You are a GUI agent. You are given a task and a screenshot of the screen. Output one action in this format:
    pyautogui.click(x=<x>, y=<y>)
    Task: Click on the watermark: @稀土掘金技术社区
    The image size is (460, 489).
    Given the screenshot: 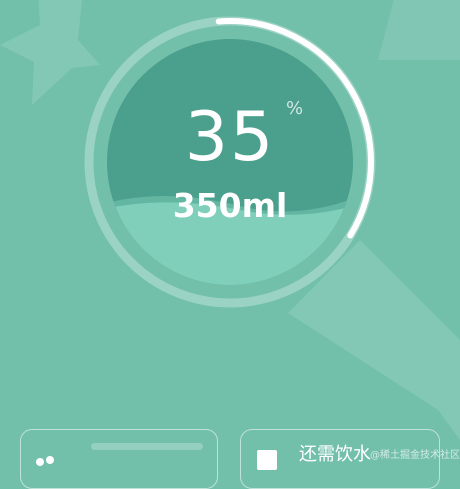 What is the action you would take?
    pyautogui.click(x=415, y=455)
    